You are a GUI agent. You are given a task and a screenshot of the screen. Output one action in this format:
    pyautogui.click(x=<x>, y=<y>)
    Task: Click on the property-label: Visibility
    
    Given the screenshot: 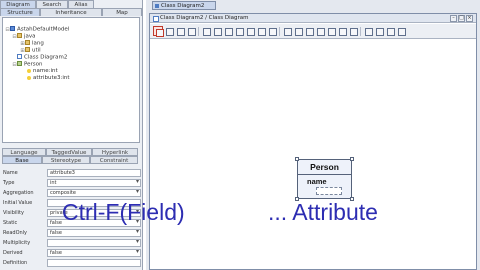 What is the action you would take?
    pyautogui.click(x=13, y=213)
    